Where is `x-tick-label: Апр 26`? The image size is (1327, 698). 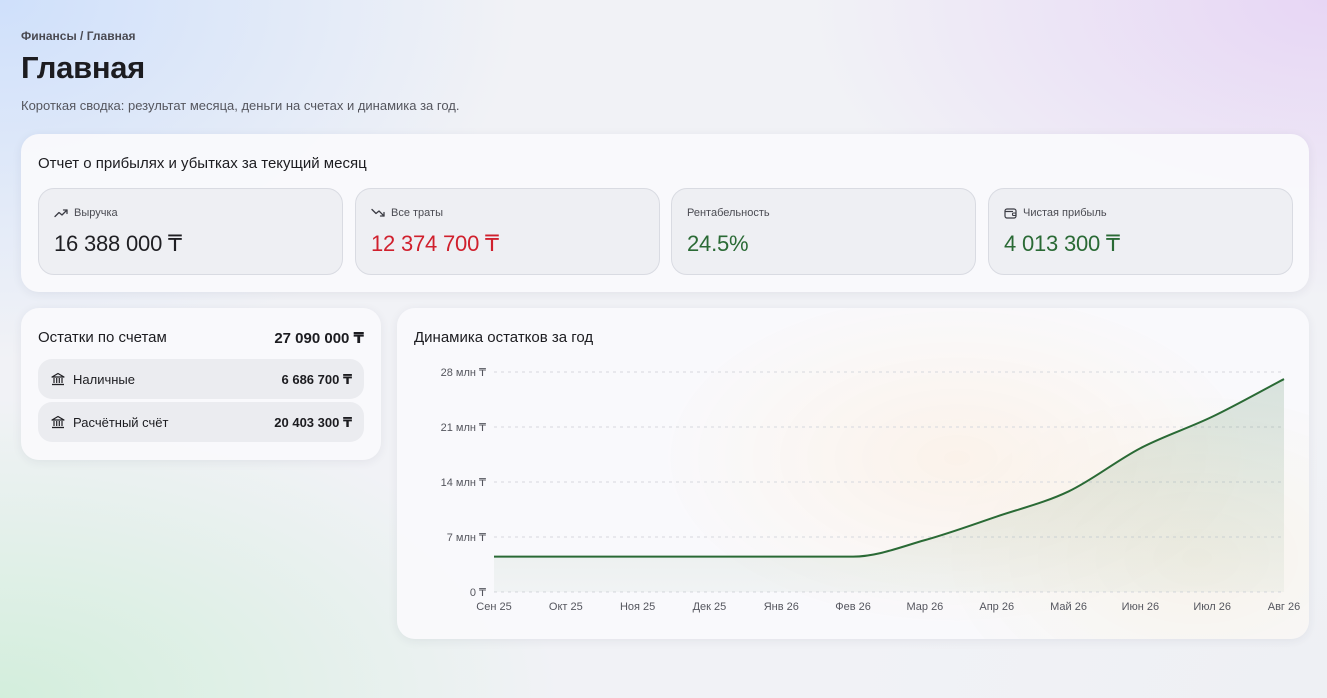 x-tick-label: Апр 26 is located at coordinates (996, 607).